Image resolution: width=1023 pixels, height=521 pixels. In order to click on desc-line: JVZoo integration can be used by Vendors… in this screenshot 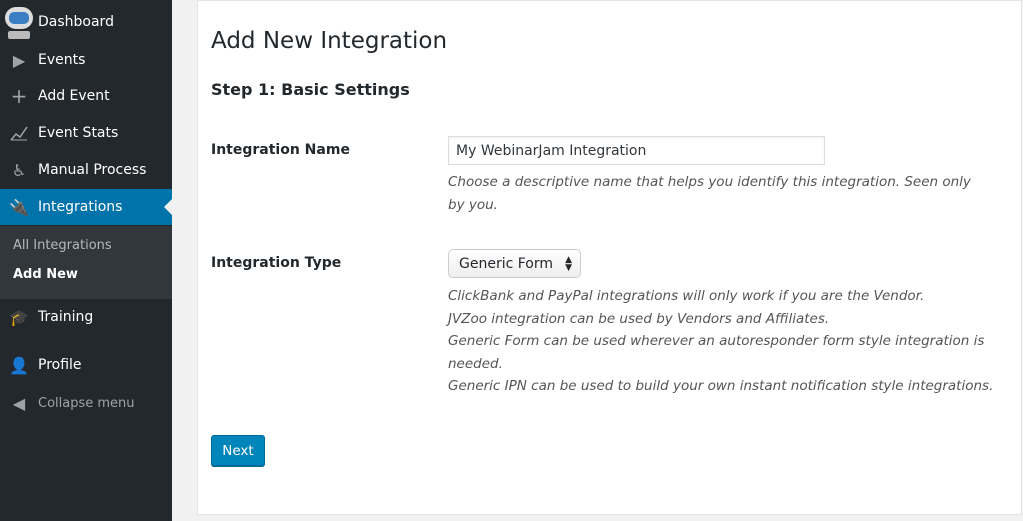, I will do `click(639, 318)`.